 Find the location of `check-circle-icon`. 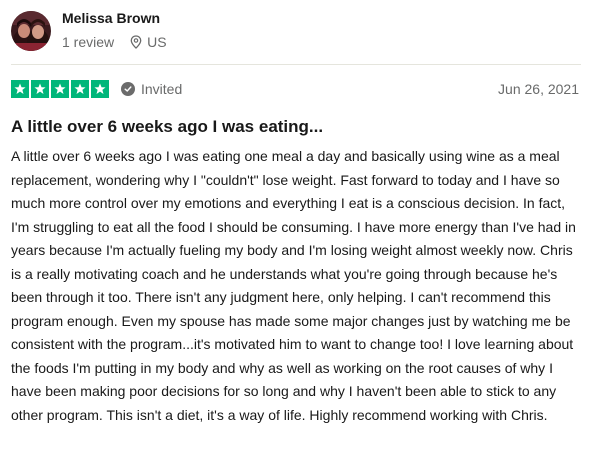

check-circle-icon is located at coordinates (128, 89).